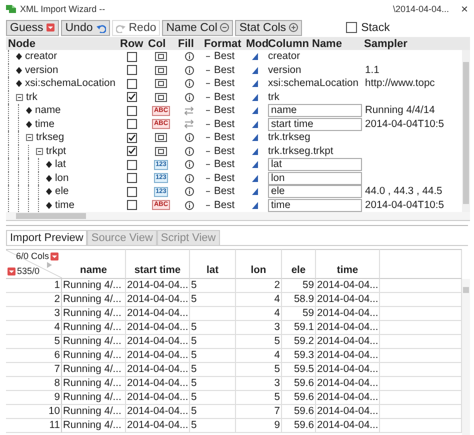 The image size is (474, 435). Describe the element at coordinates (299, 264) in the screenshot. I see `column-header: ele` at that location.